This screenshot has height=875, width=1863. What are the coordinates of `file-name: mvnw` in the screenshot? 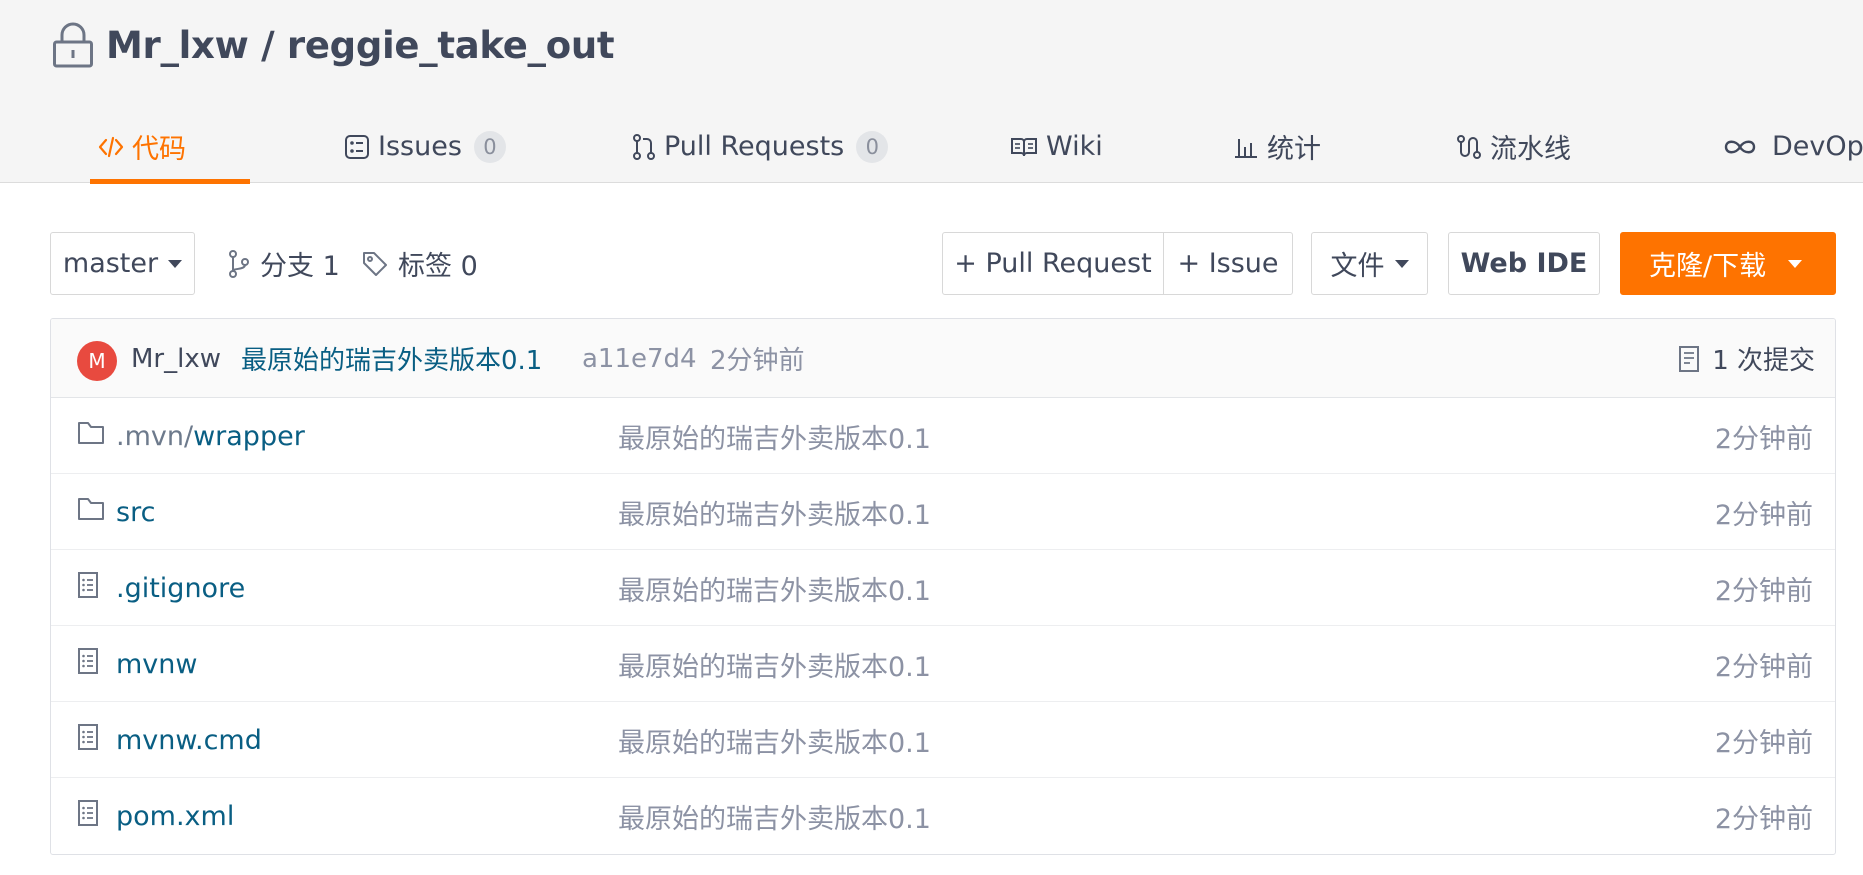 It's located at (156, 664).